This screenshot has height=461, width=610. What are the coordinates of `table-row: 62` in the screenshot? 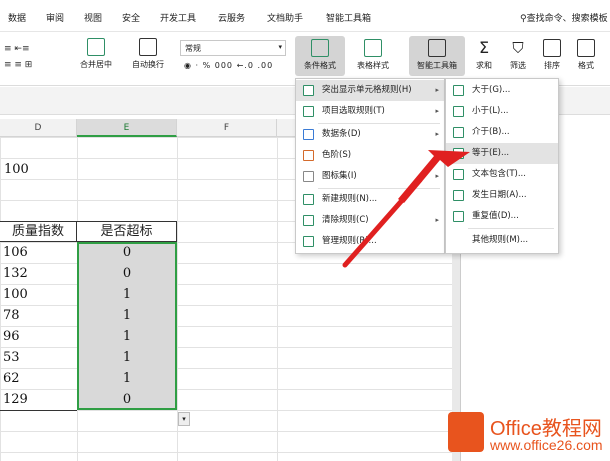 It's located at (38, 378).